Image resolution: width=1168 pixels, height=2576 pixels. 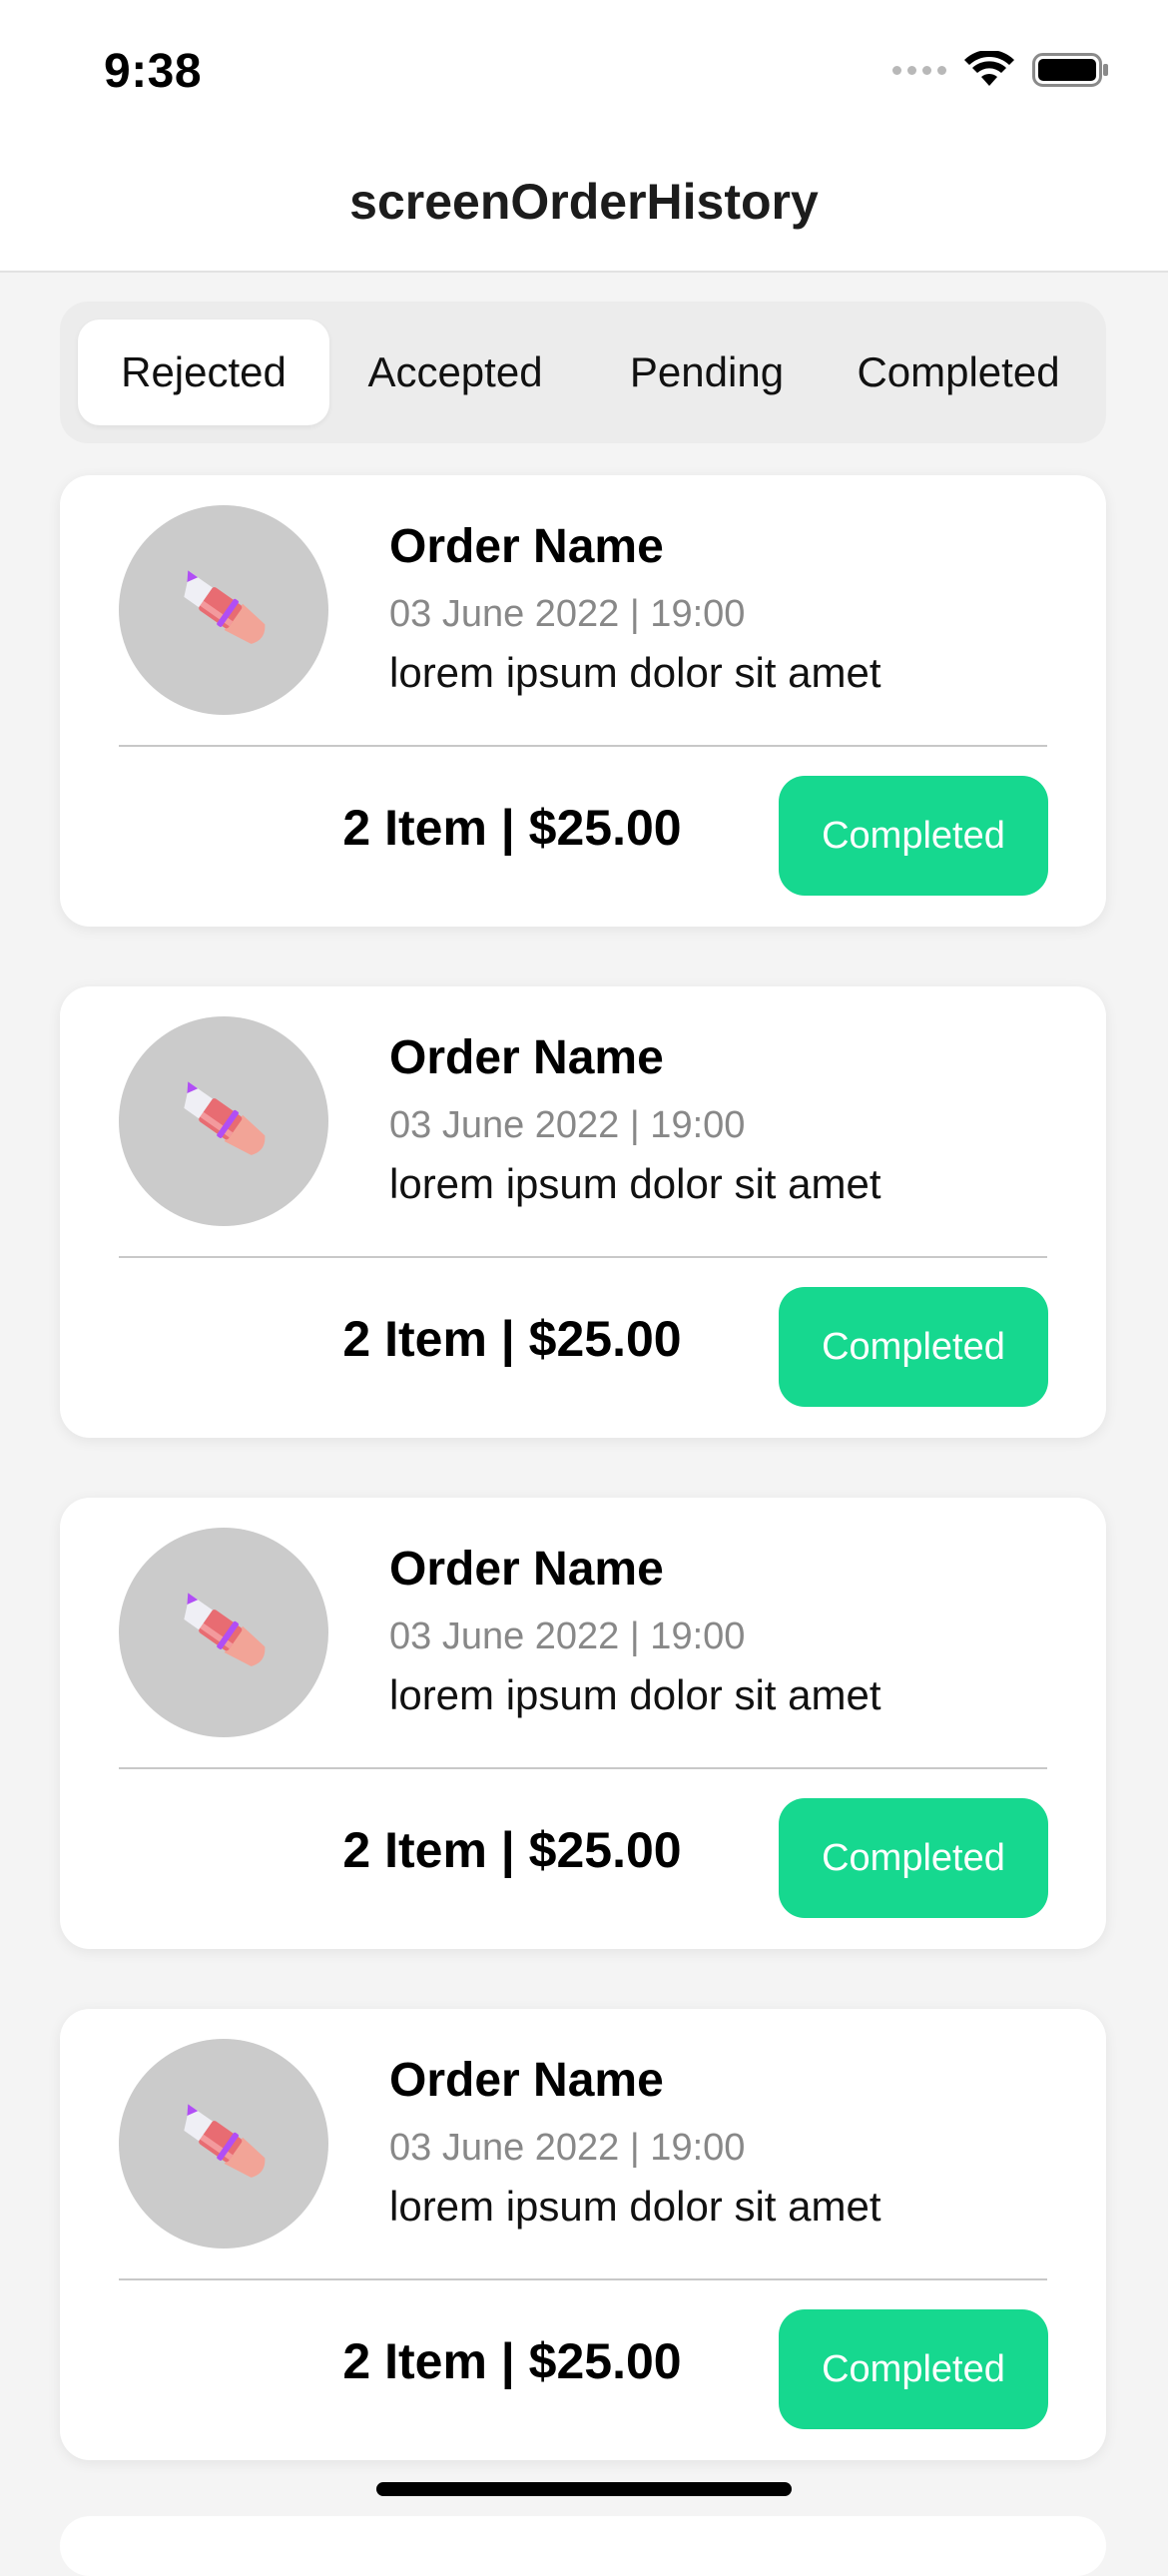 I want to click on tab-rejected: Rejected, so click(x=203, y=372).